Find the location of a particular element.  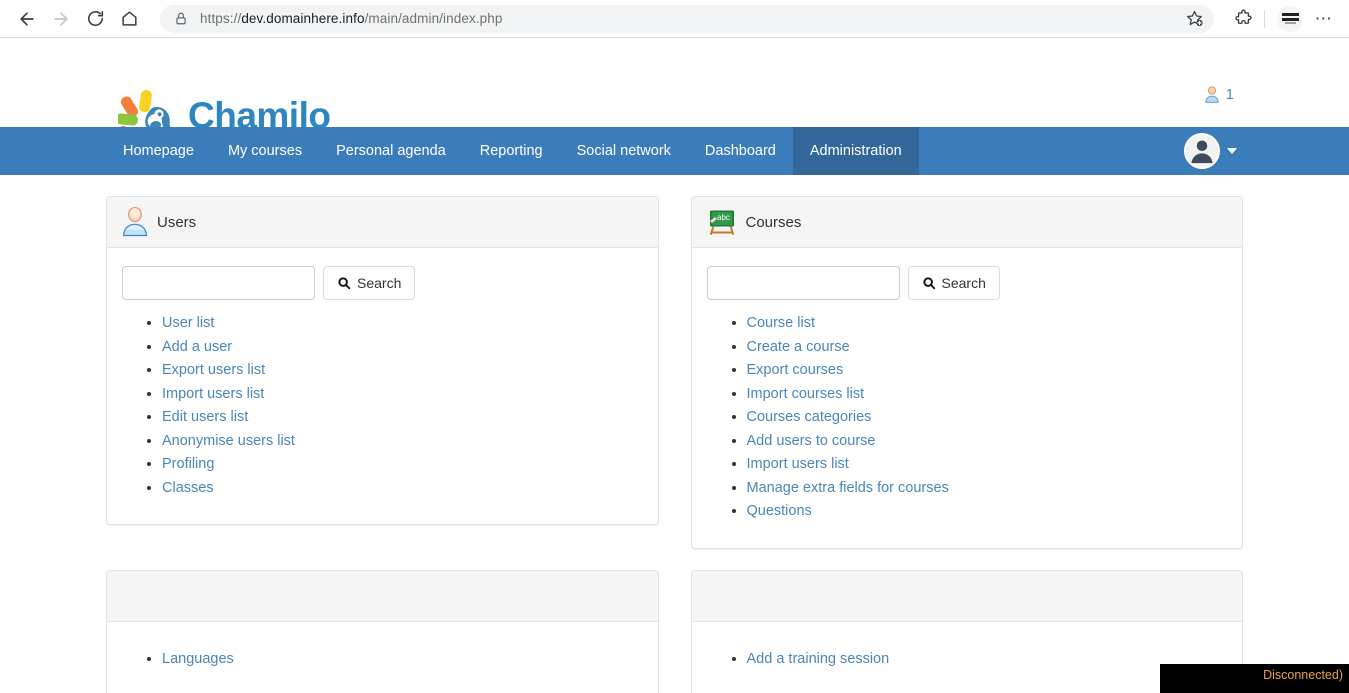

courses-search-button: Search is located at coordinates (953, 283).